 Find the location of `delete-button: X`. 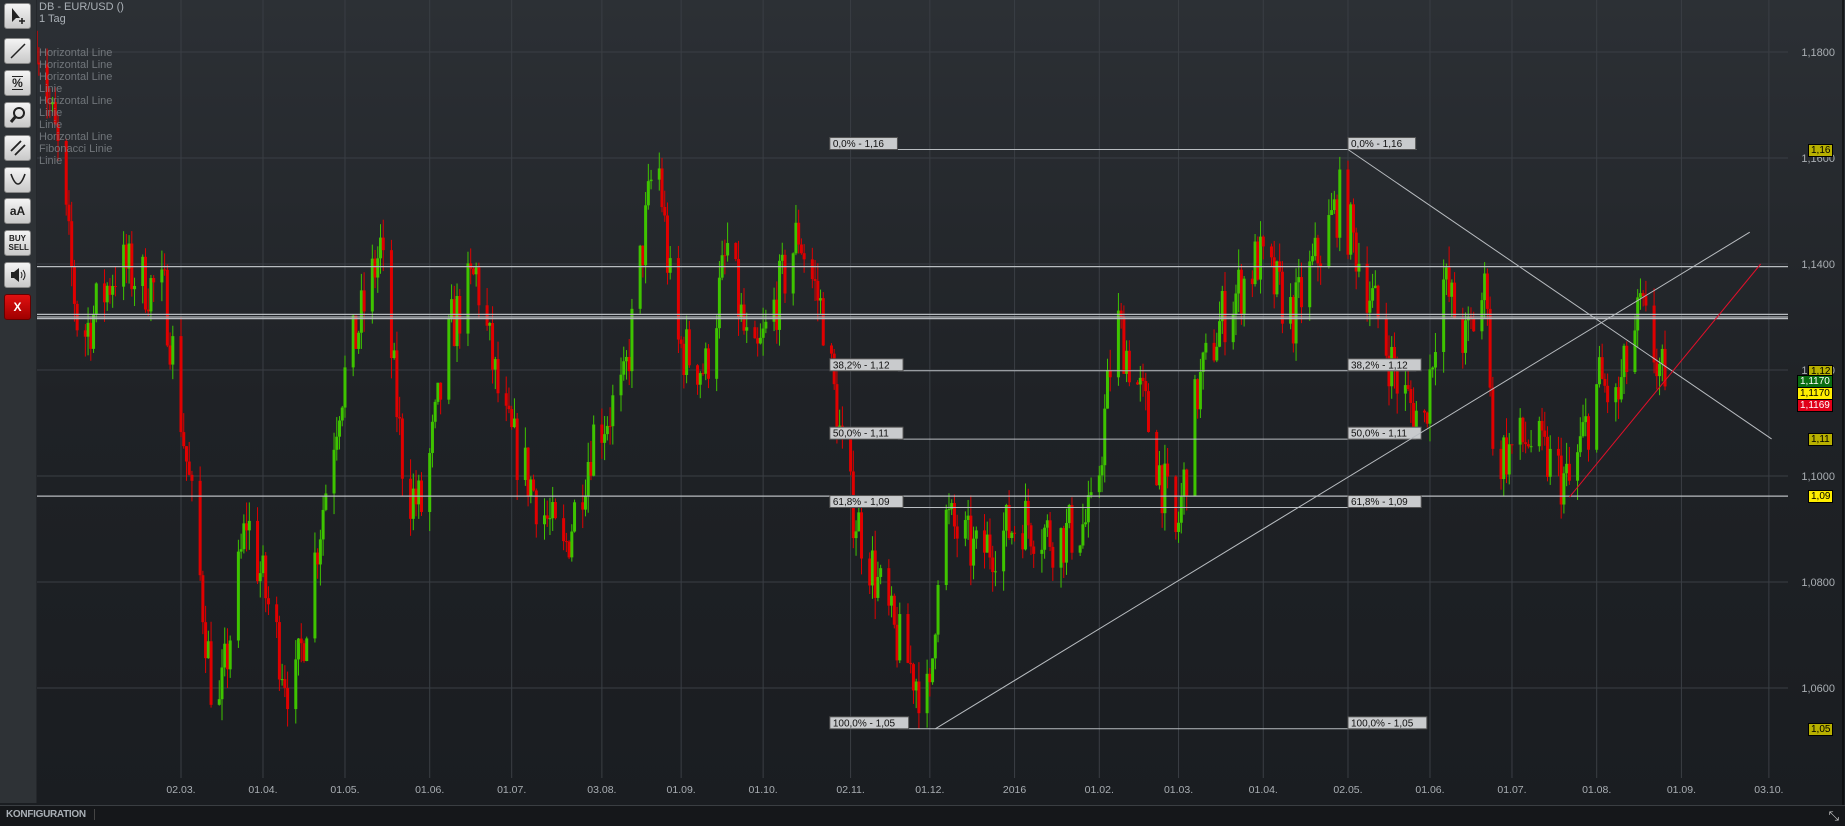

delete-button: X is located at coordinates (17, 307).